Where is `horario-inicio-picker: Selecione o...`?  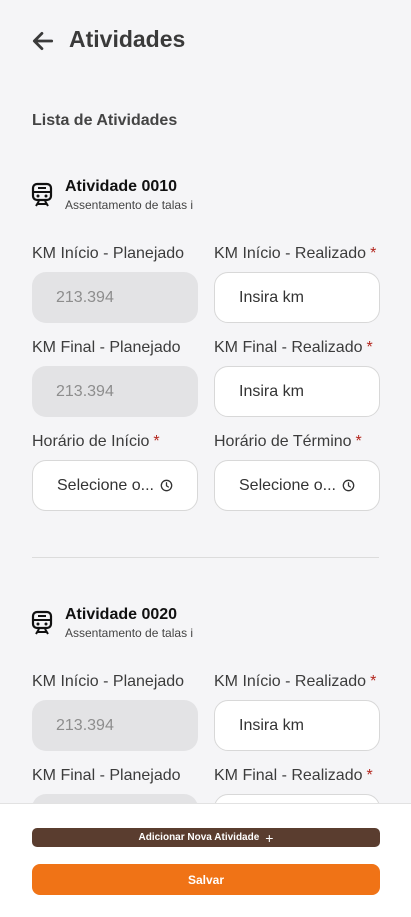
horario-inicio-picker: Selecione o... is located at coordinates (115, 485).